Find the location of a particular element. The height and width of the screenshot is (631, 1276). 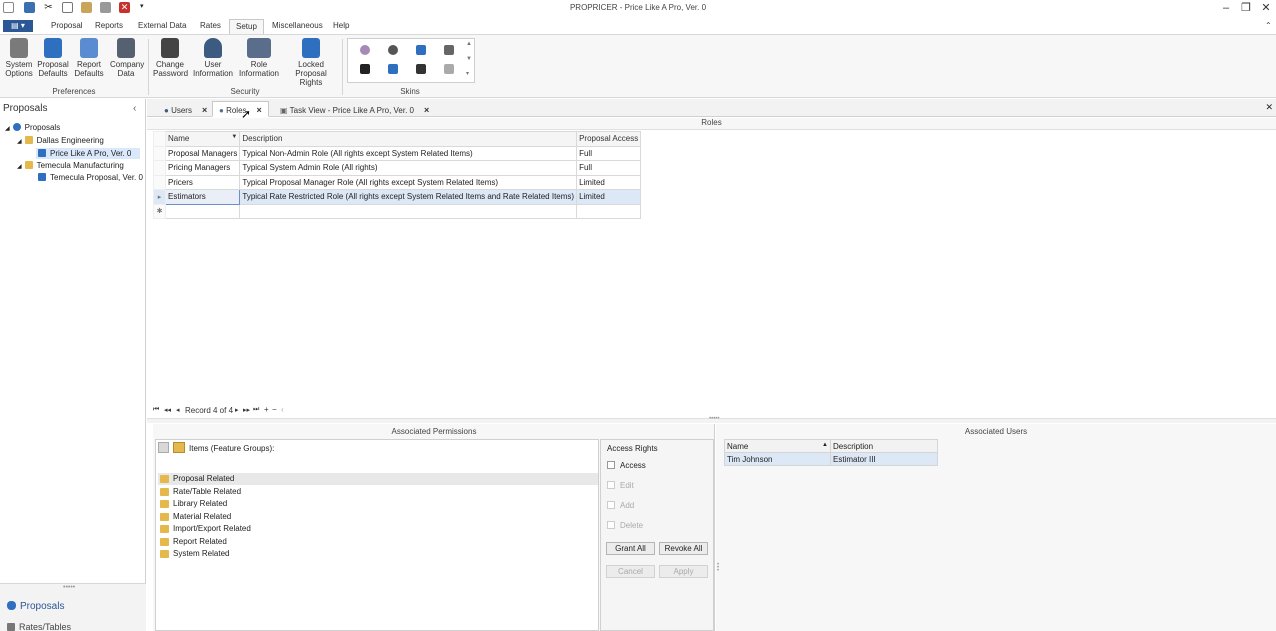

close-all-icon: ✕ is located at coordinates (1269, 107).